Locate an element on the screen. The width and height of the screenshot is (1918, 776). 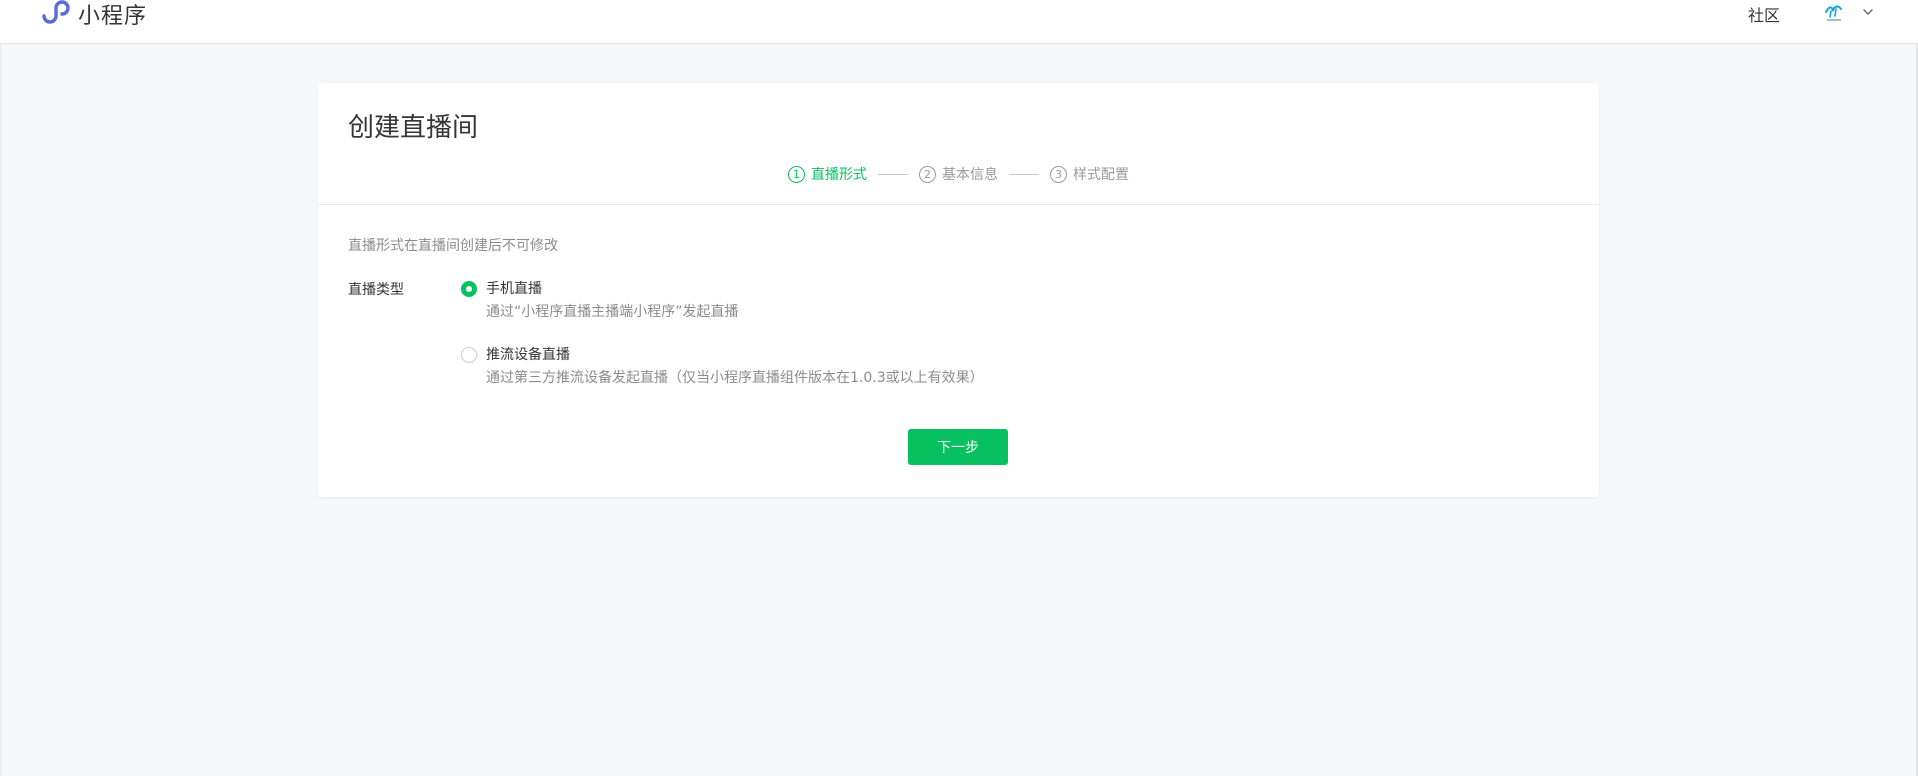
left-rail is located at coordinates (1, 410).